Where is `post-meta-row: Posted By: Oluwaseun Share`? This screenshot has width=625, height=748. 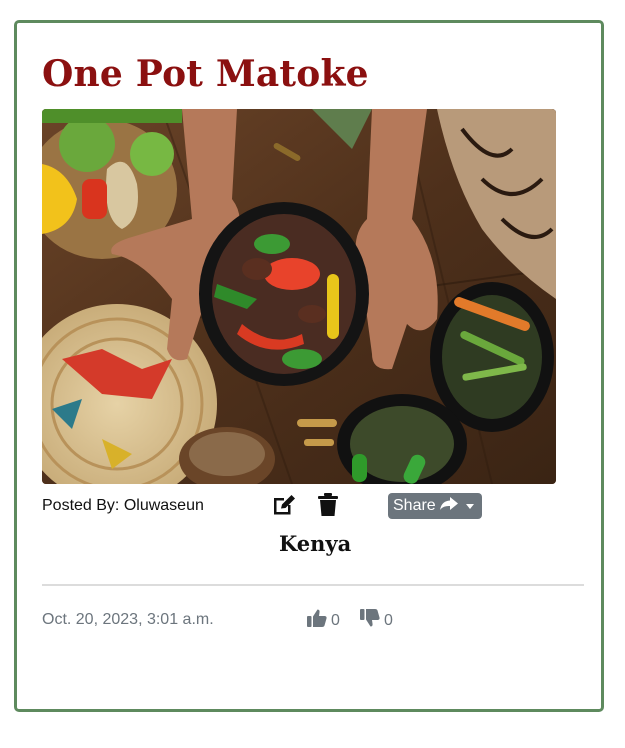 post-meta-row: Posted By: Oluwaseun Share is located at coordinates (312, 506).